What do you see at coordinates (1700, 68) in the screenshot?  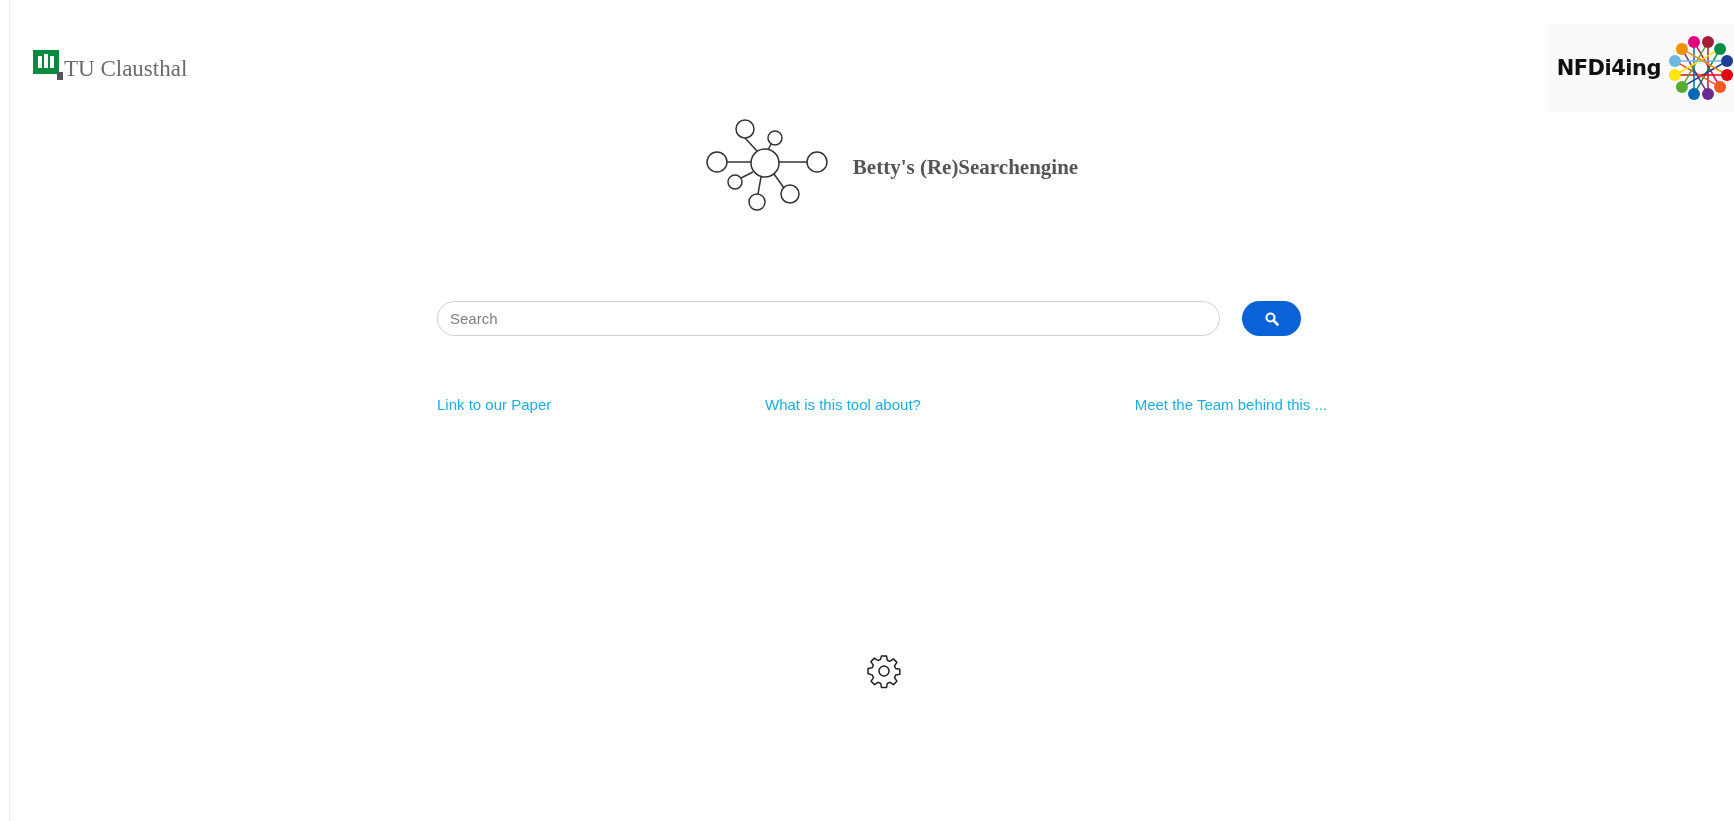 I see `colorful-network-icon` at bounding box center [1700, 68].